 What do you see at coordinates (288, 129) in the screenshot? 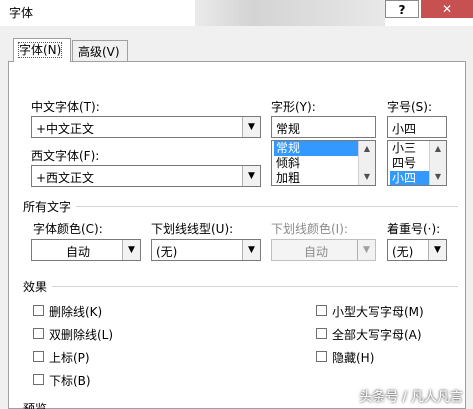
I see `font-style-value: 常规` at bounding box center [288, 129].